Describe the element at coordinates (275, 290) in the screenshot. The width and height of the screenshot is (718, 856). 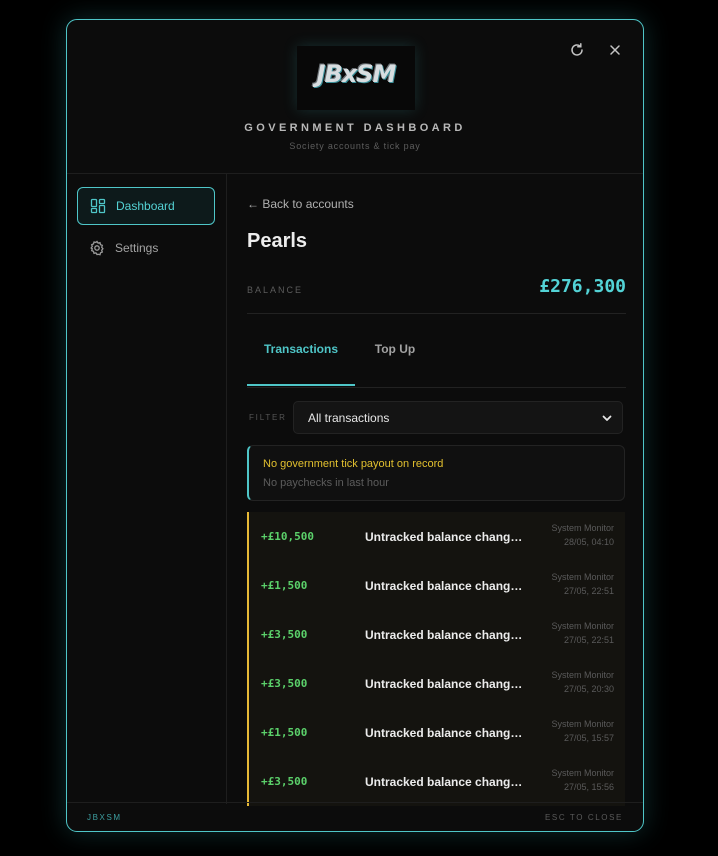
I see `balance-label: BALANCE` at that location.